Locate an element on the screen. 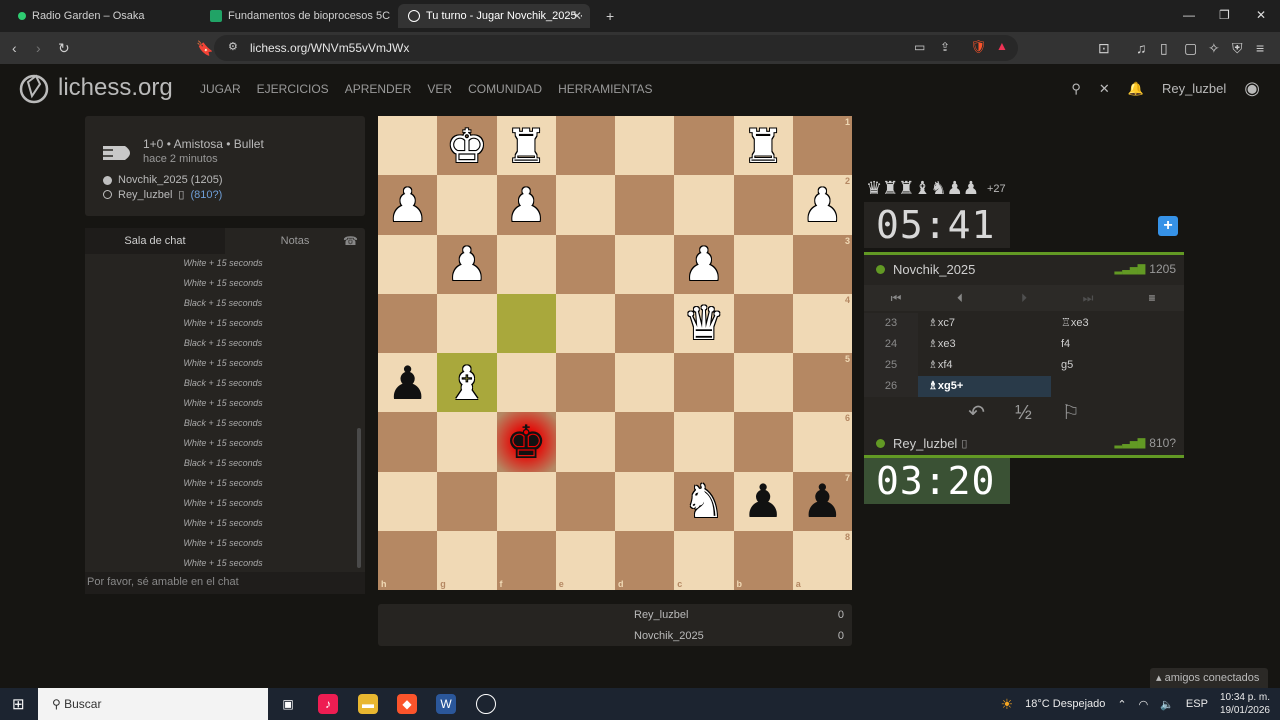  file-explorer-icon: ▬ is located at coordinates (368, 704).